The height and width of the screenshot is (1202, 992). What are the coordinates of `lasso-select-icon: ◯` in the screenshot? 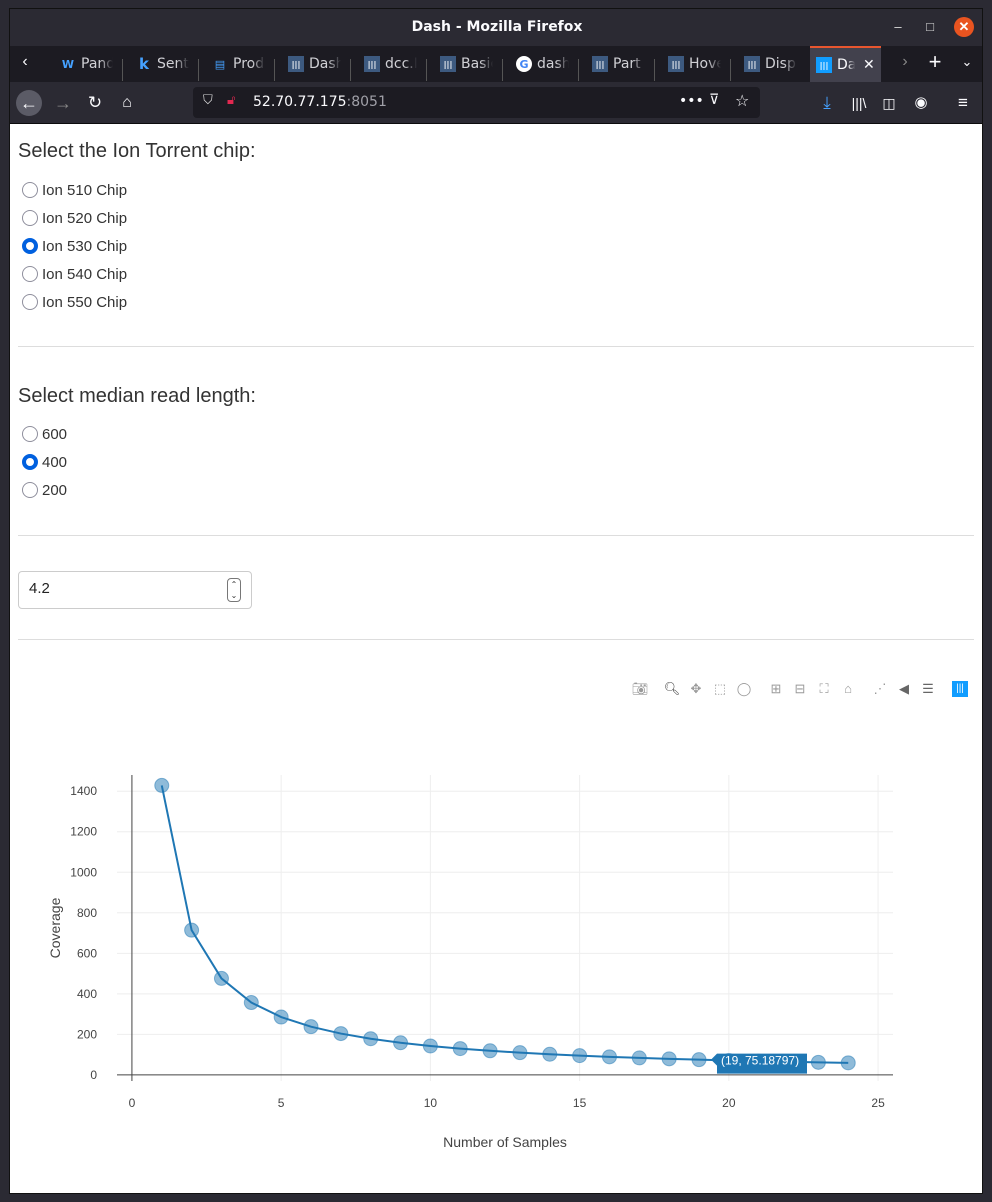 It's located at (744, 689).